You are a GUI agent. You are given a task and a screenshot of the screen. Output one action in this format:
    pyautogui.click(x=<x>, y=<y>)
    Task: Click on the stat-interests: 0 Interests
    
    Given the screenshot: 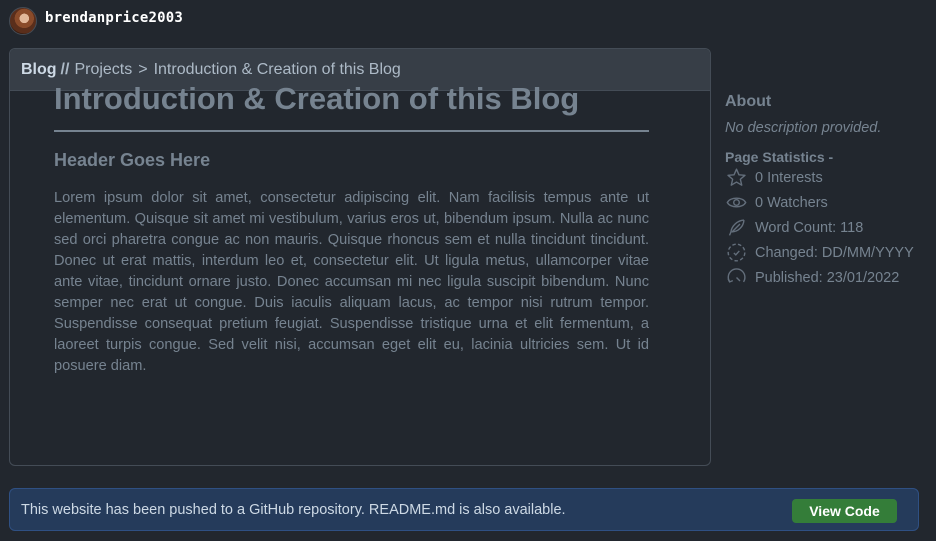 What is the action you would take?
    pyautogui.click(x=827, y=177)
    